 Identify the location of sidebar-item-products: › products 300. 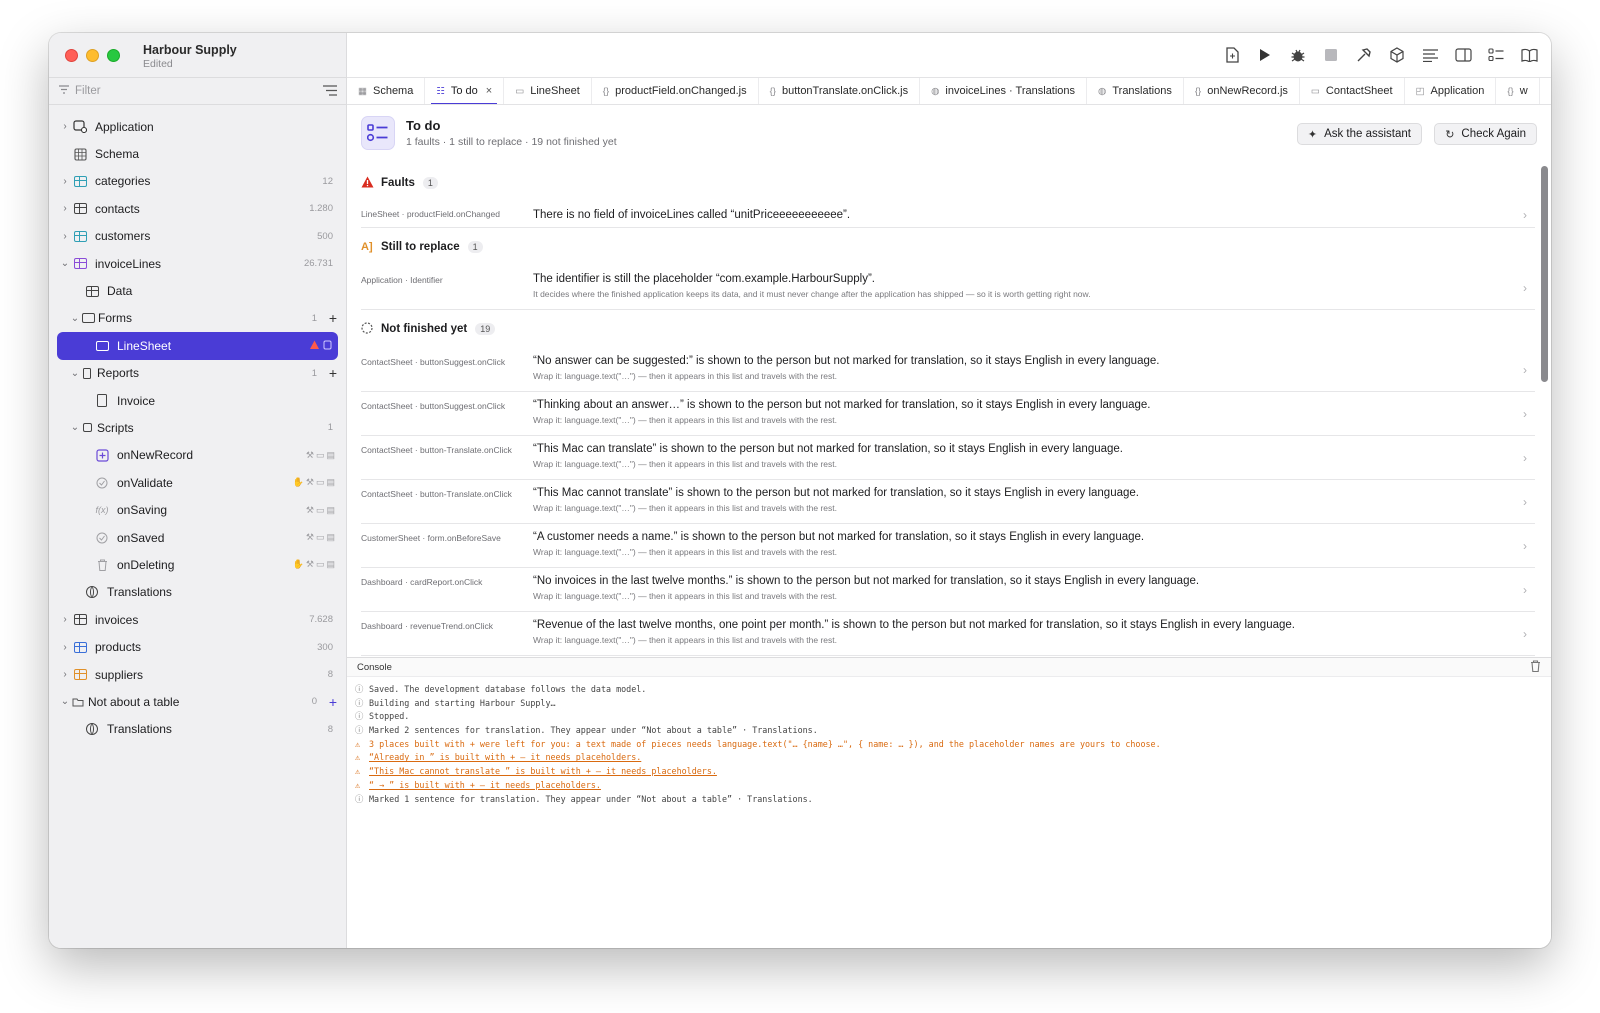
(198, 646).